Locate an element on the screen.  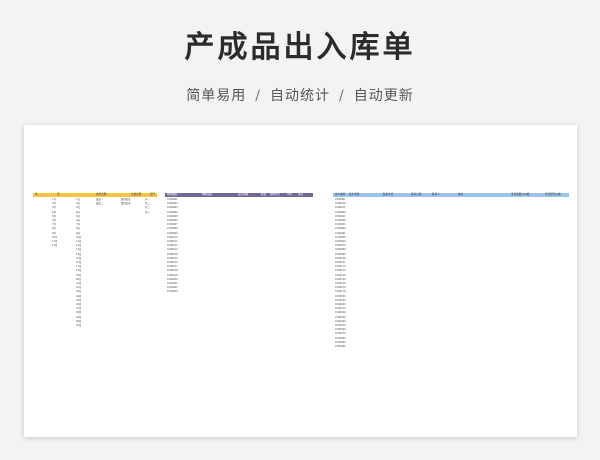
header-cell: 年 is located at coordinates (36, 194).